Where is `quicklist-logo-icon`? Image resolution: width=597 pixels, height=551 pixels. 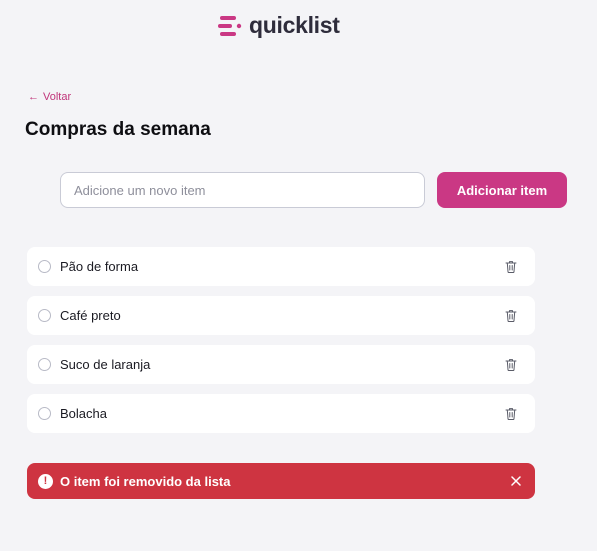 quicklist-logo-icon is located at coordinates (230, 25).